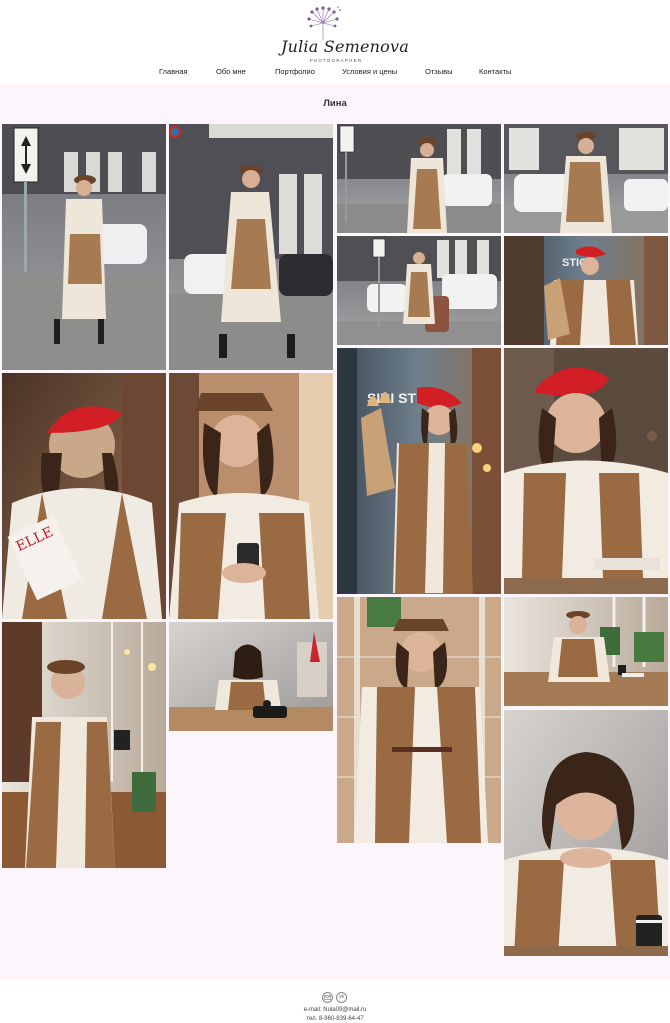 The width and height of the screenshot is (670, 1023). I want to click on gallery-photo: STICA, so click(586, 290).